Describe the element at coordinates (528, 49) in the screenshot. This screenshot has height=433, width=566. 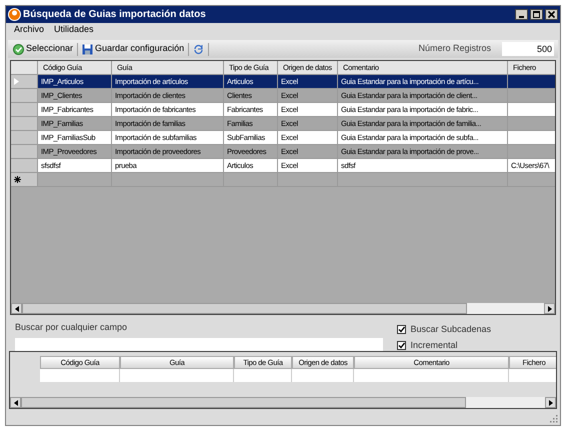
I see `count-field: 500` at that location.